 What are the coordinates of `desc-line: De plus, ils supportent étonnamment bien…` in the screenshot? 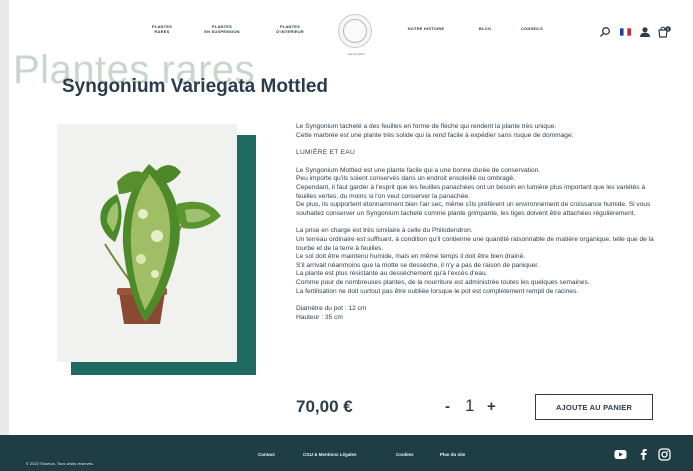 It's located at (473, 209).